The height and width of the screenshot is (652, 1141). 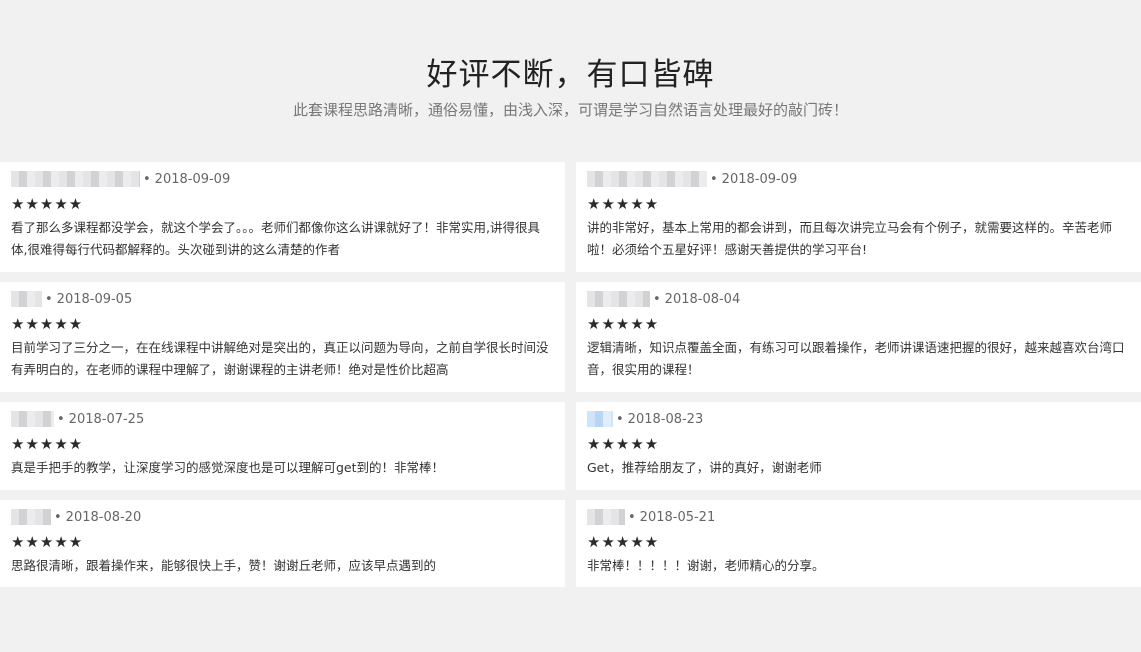 What do you see at coordinates (859, 299) in the screenshot?
I see `review-meta: • 2018-08-04` at bounding box center [859, 299].